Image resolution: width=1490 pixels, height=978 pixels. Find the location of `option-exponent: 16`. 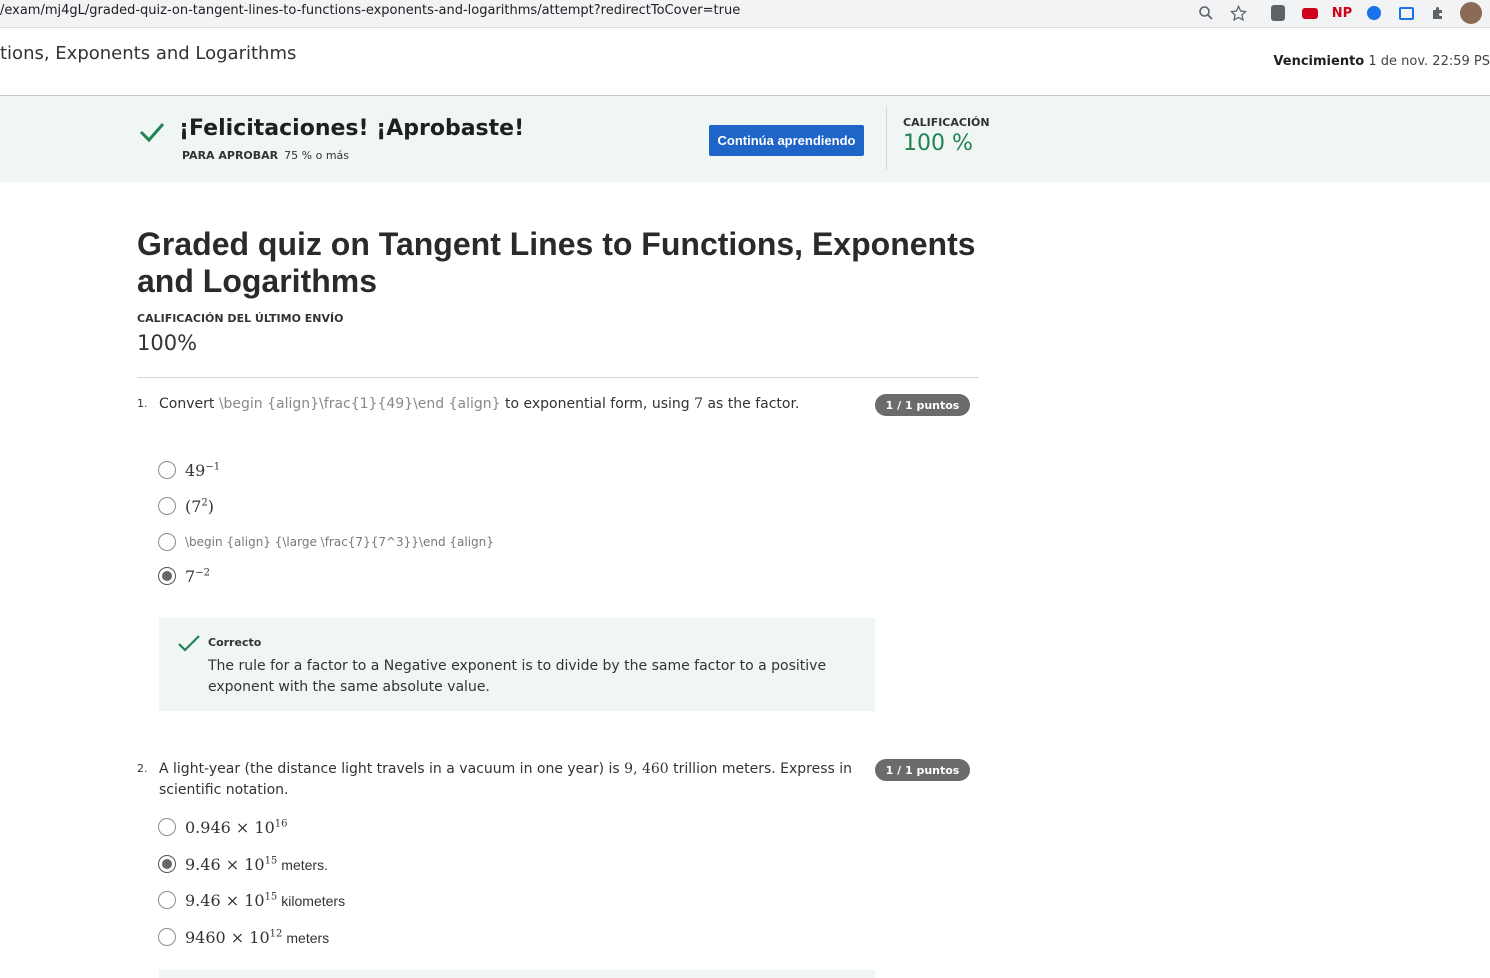

option-exponent: 16 is located at coordinates (281, 824).